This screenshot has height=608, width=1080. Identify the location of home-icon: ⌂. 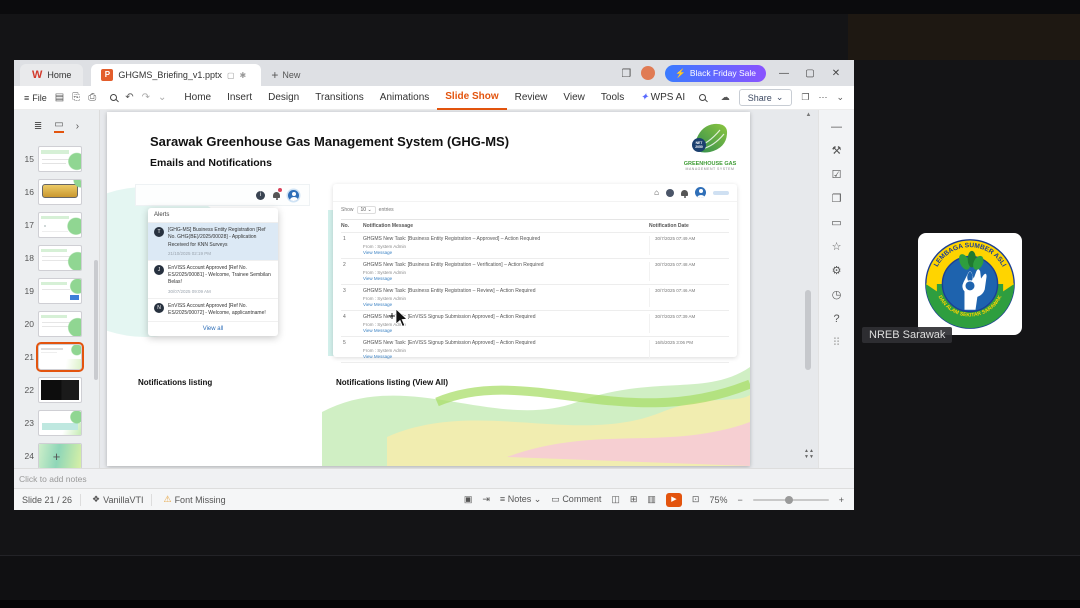
(656, 192).